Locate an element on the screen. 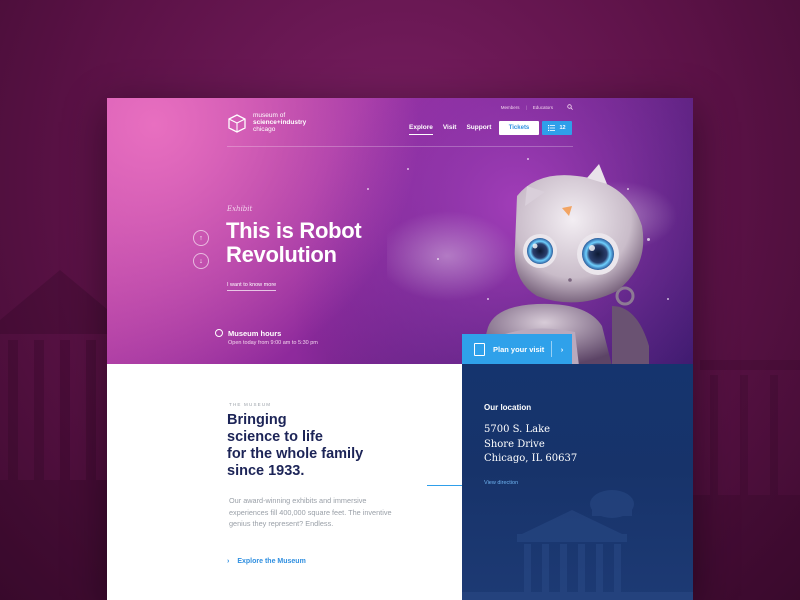 The width and height of the screenshot is (800, 600). hero-eyebrow: Exhibit is located at coordinates (240, 209).